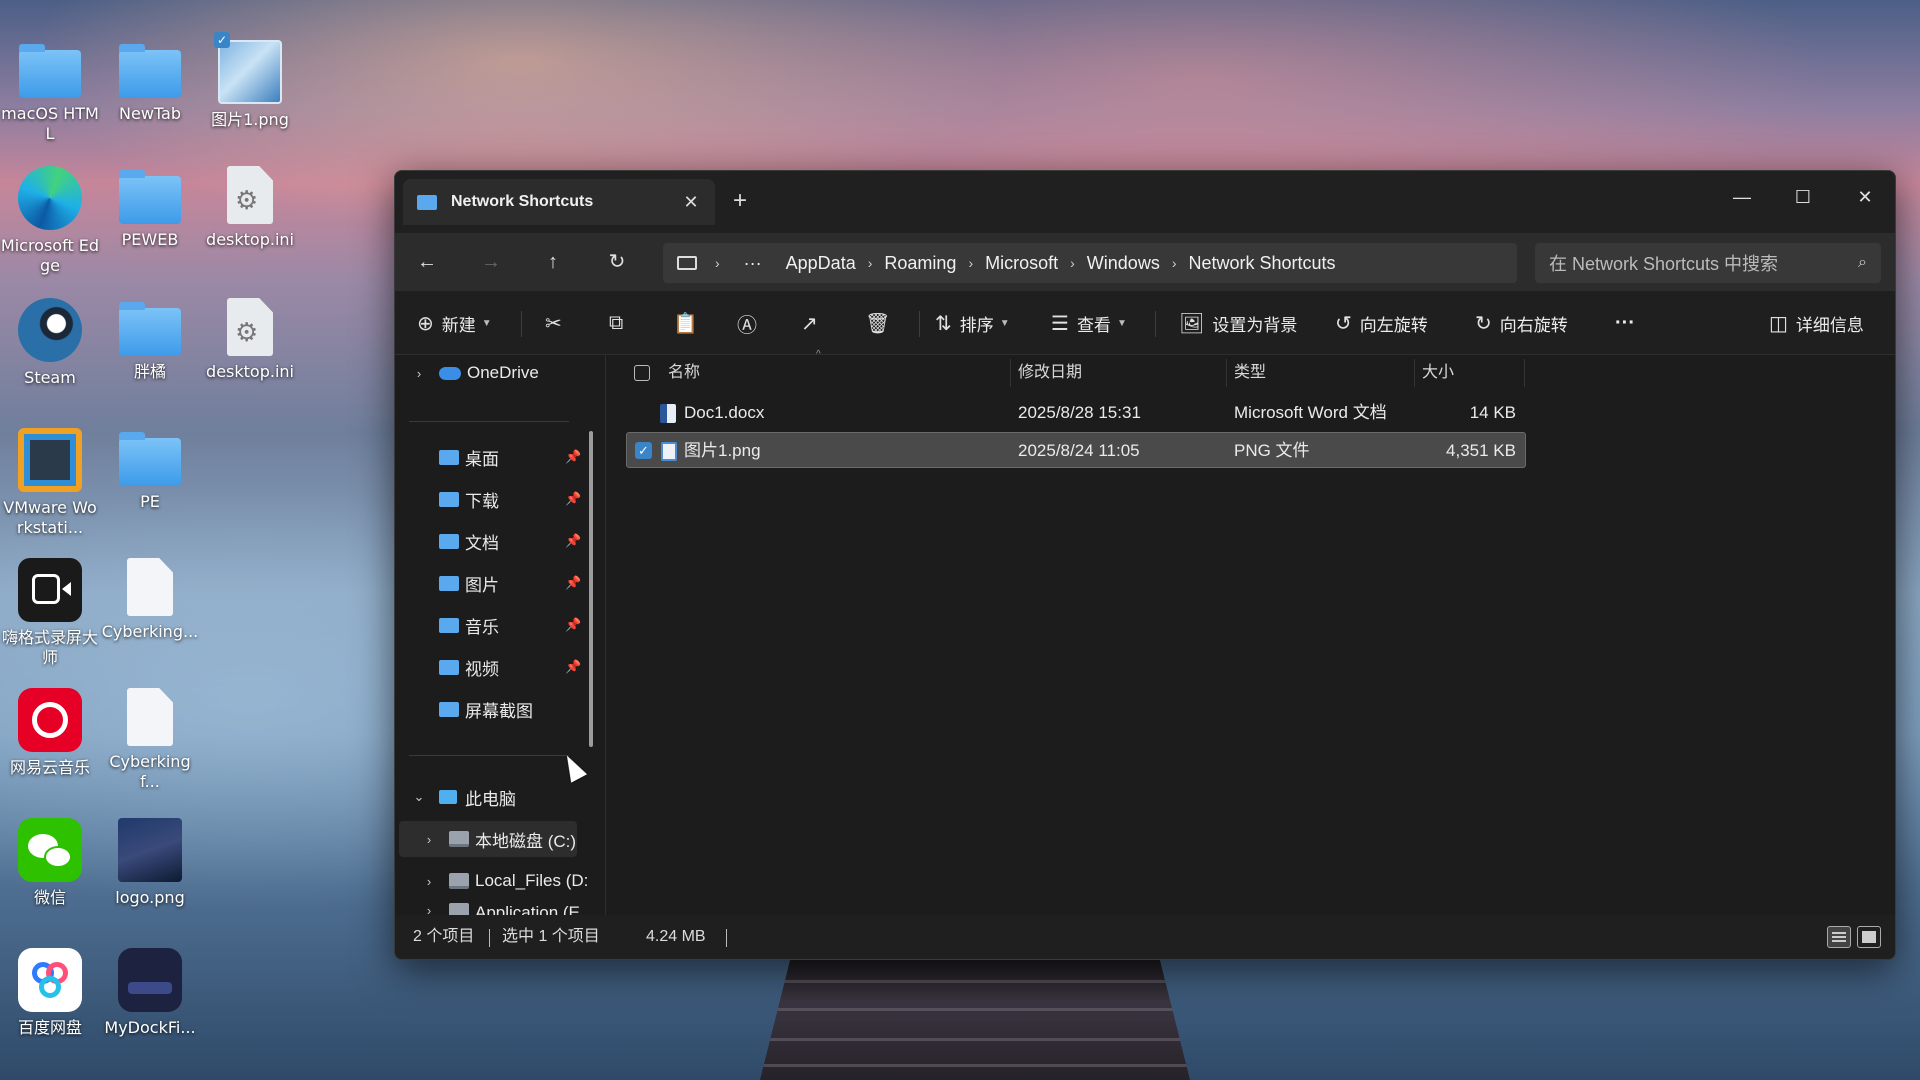 Image resolution: width=1920 pixels, height=1080 pixels. What do you see at coordinates (881, 323) in the screenshot?
I see `delete-button: 🗑` at bounding box center [881, 323].